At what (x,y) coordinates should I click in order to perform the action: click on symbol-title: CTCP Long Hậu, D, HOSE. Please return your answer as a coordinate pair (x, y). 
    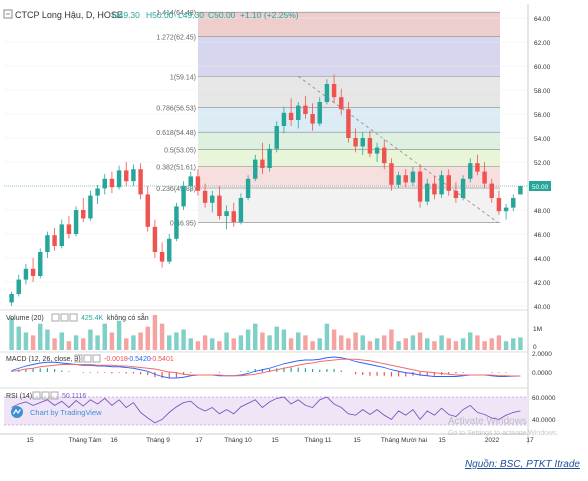
    Looking at the image, I should click on (69, 15).